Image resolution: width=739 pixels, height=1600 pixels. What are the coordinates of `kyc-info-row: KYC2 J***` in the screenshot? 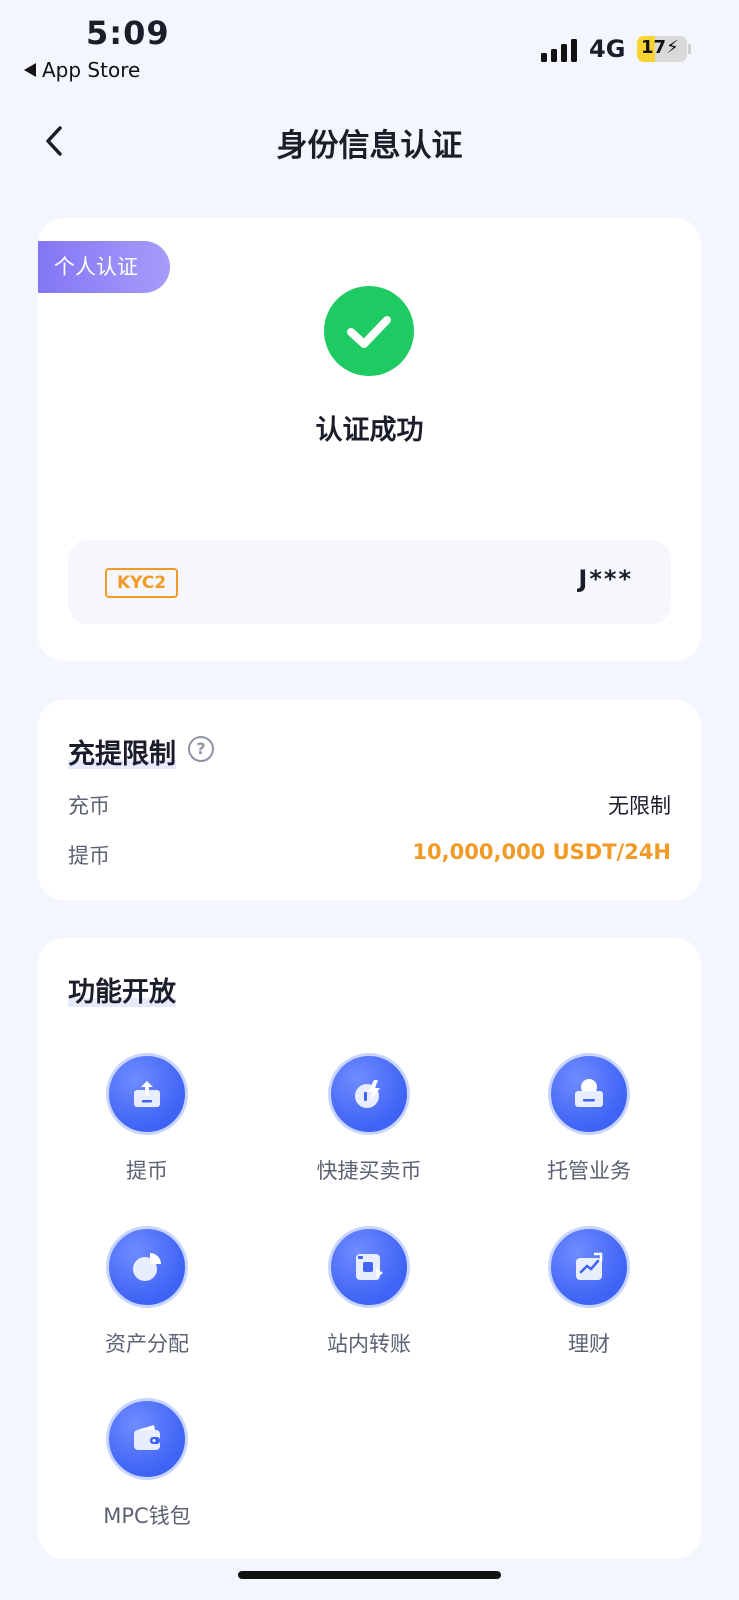 It's located at (369, 582).